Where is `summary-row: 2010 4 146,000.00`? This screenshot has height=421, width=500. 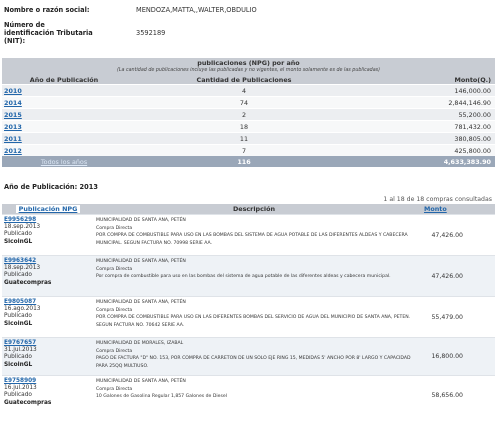 summary-row: 2010 4 146,000.00 is located at coordinates (248, 90).